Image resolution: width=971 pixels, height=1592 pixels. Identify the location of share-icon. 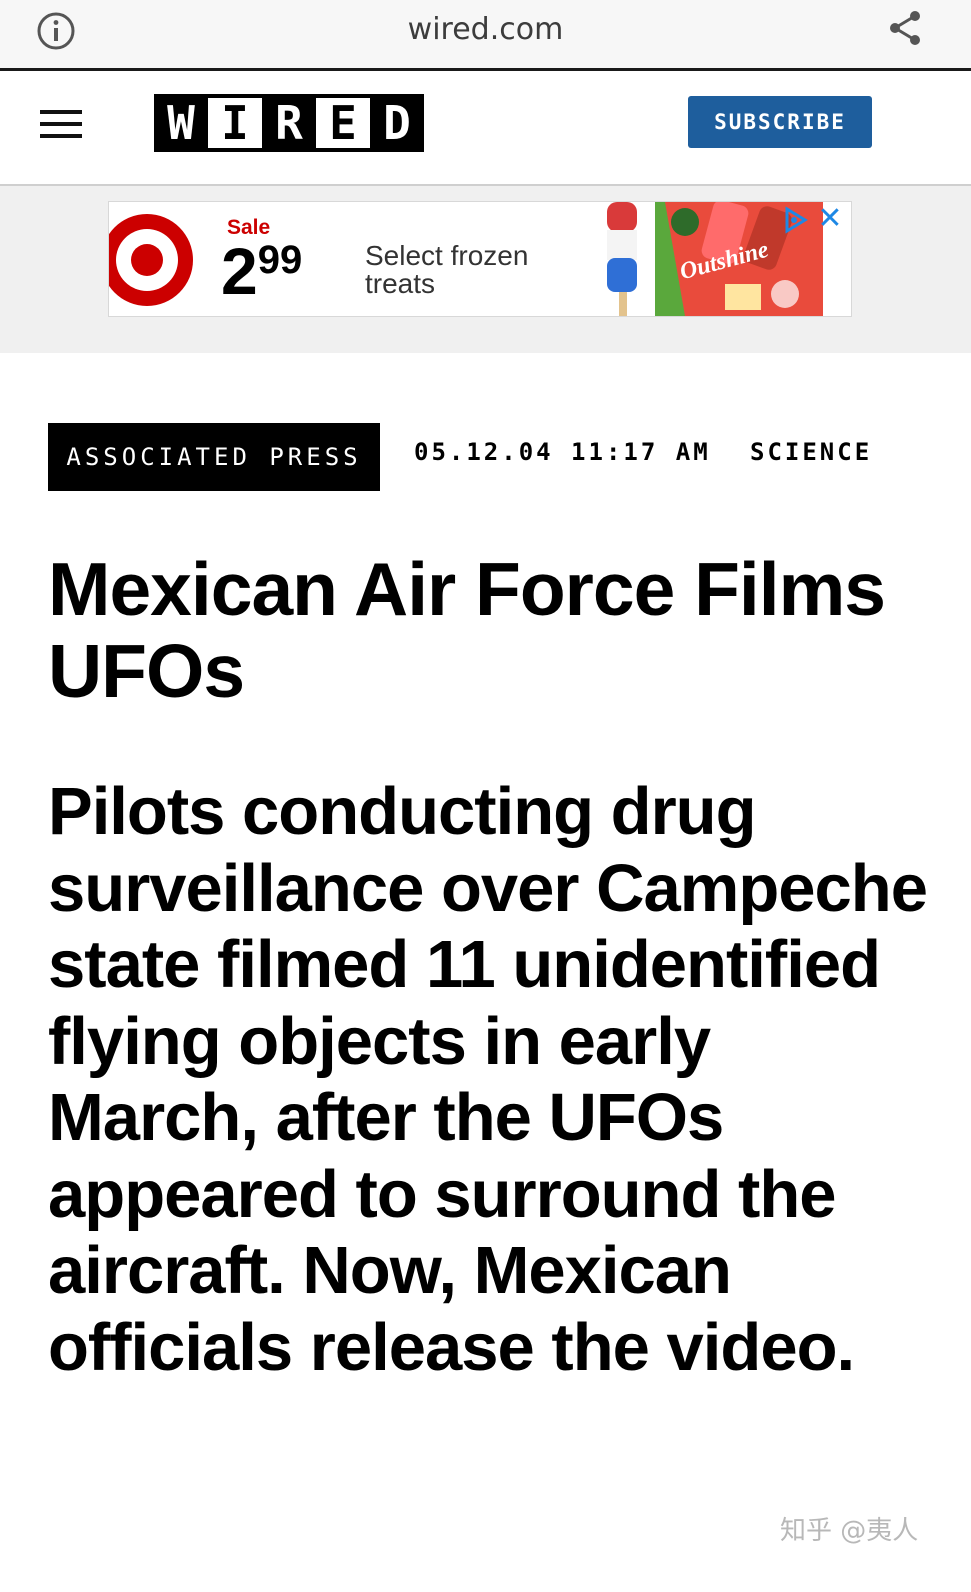
(905, 28).